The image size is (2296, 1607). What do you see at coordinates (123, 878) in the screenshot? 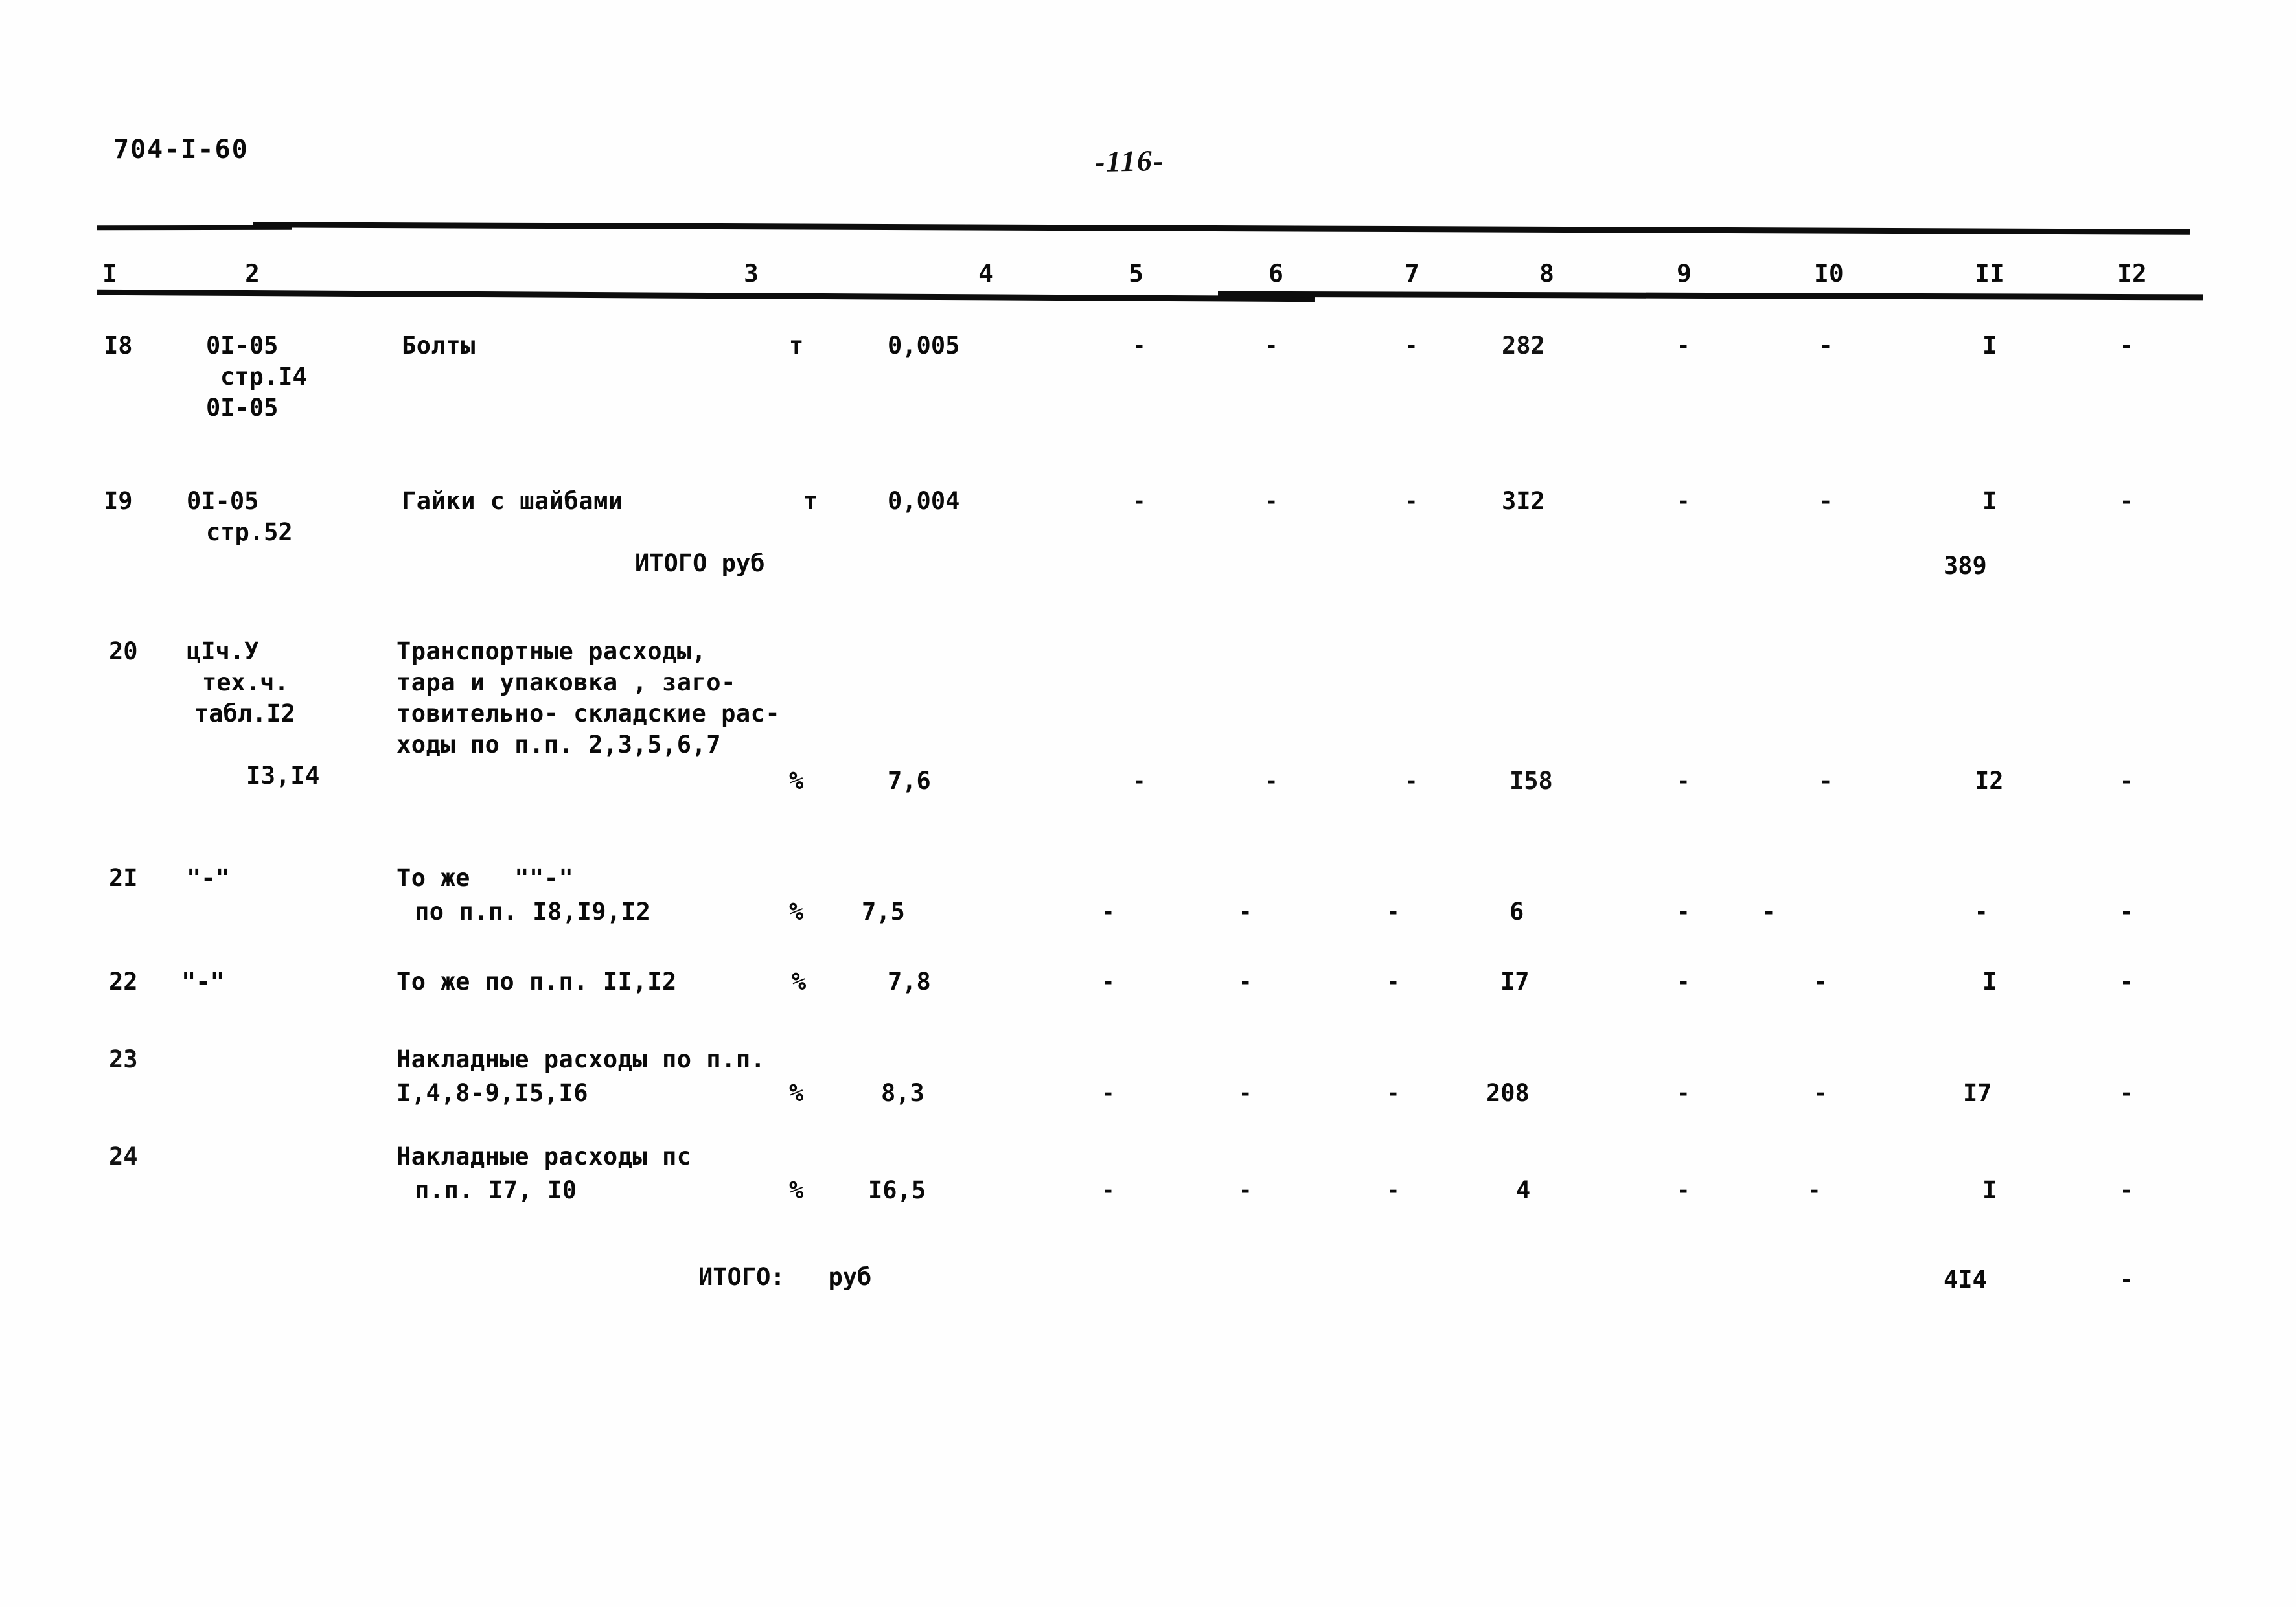
I see `row-number: 2I` at bounding box center [123, 878].